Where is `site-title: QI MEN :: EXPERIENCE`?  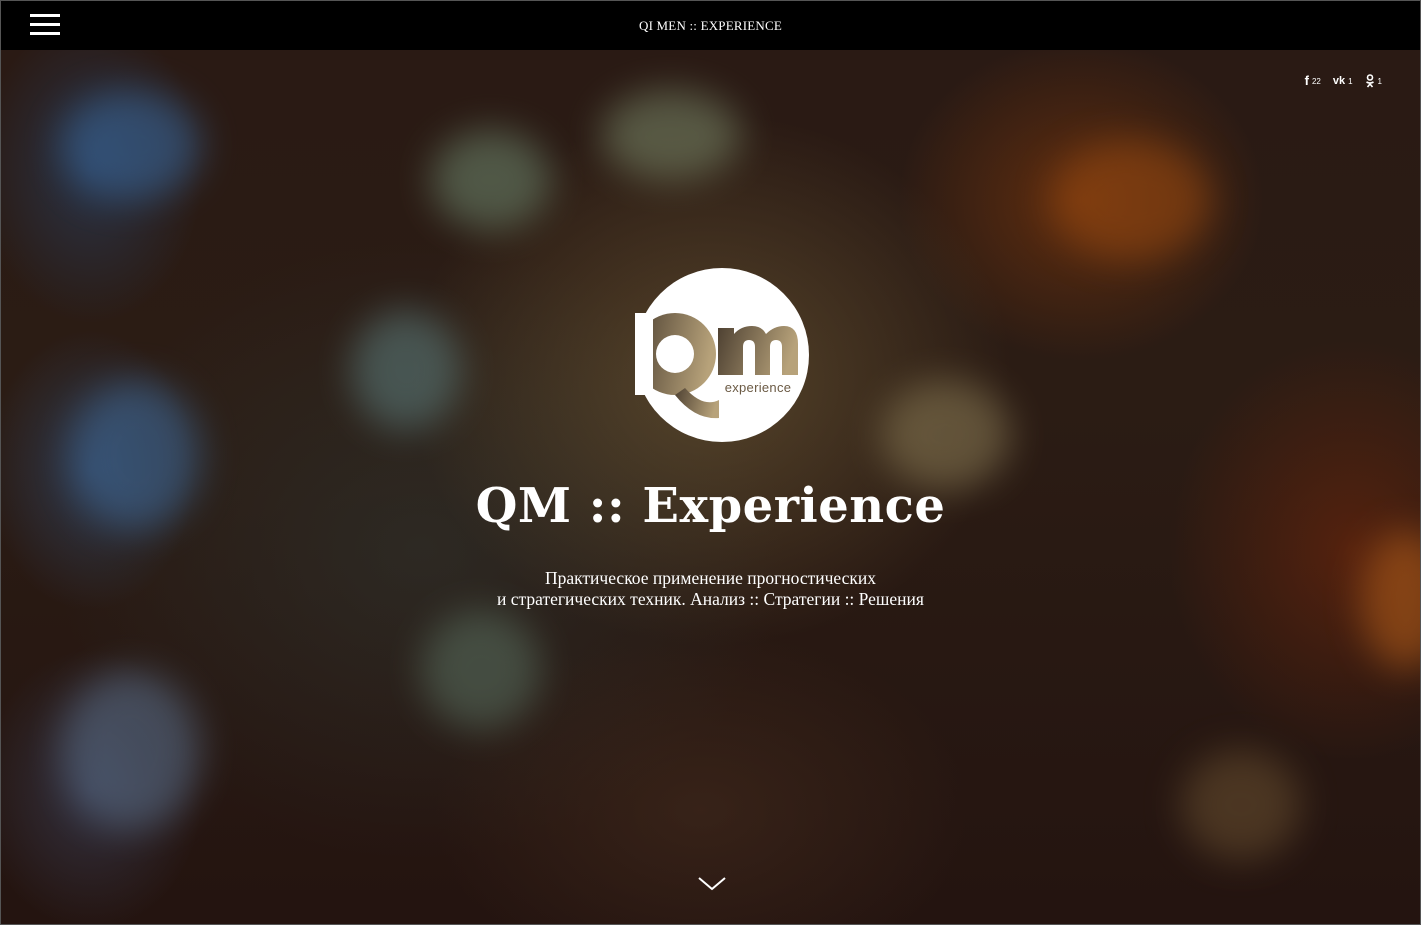
site-title: QI MEN :: EXPERIENCE is located at coordinates (710, 26).